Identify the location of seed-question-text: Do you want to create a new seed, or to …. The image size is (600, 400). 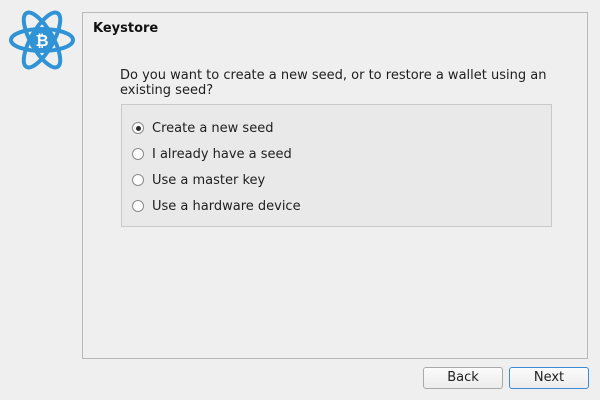
(333, 83).